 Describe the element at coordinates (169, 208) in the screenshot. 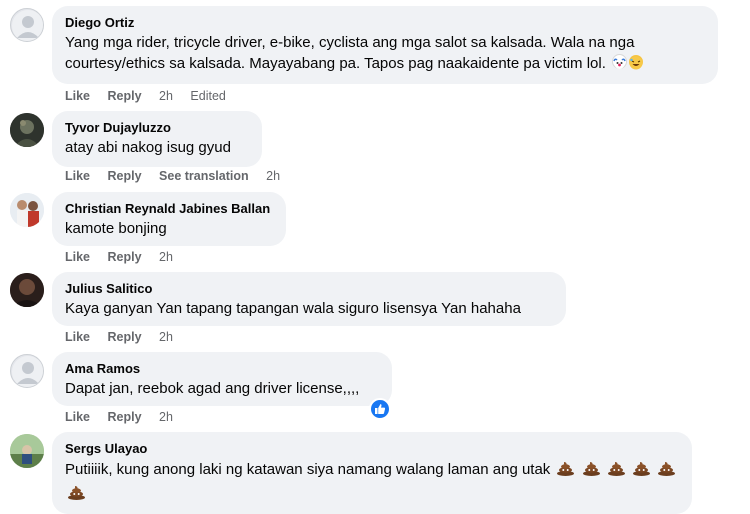

I see `commenter-name: Christian Reynald Jabines Ballan` at that location.